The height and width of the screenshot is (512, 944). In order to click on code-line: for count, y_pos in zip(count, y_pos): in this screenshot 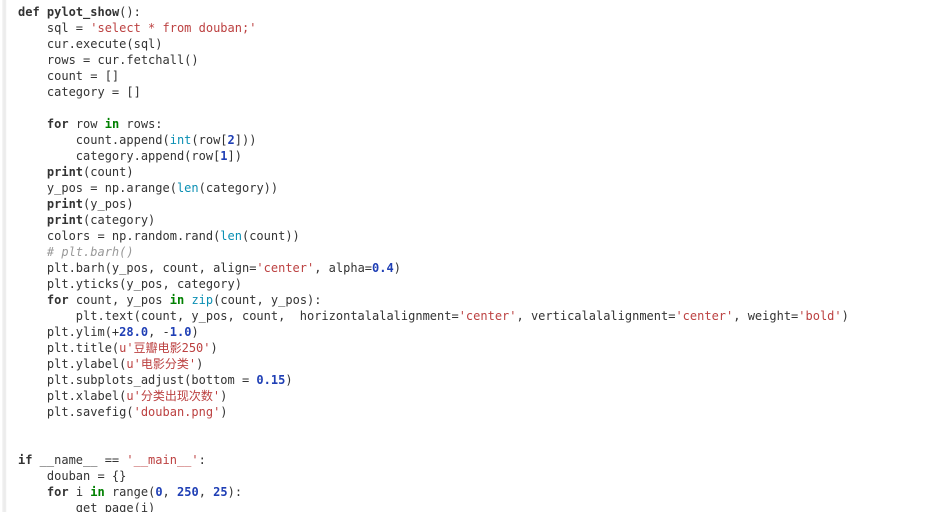, I will do `click(481, 300)`.